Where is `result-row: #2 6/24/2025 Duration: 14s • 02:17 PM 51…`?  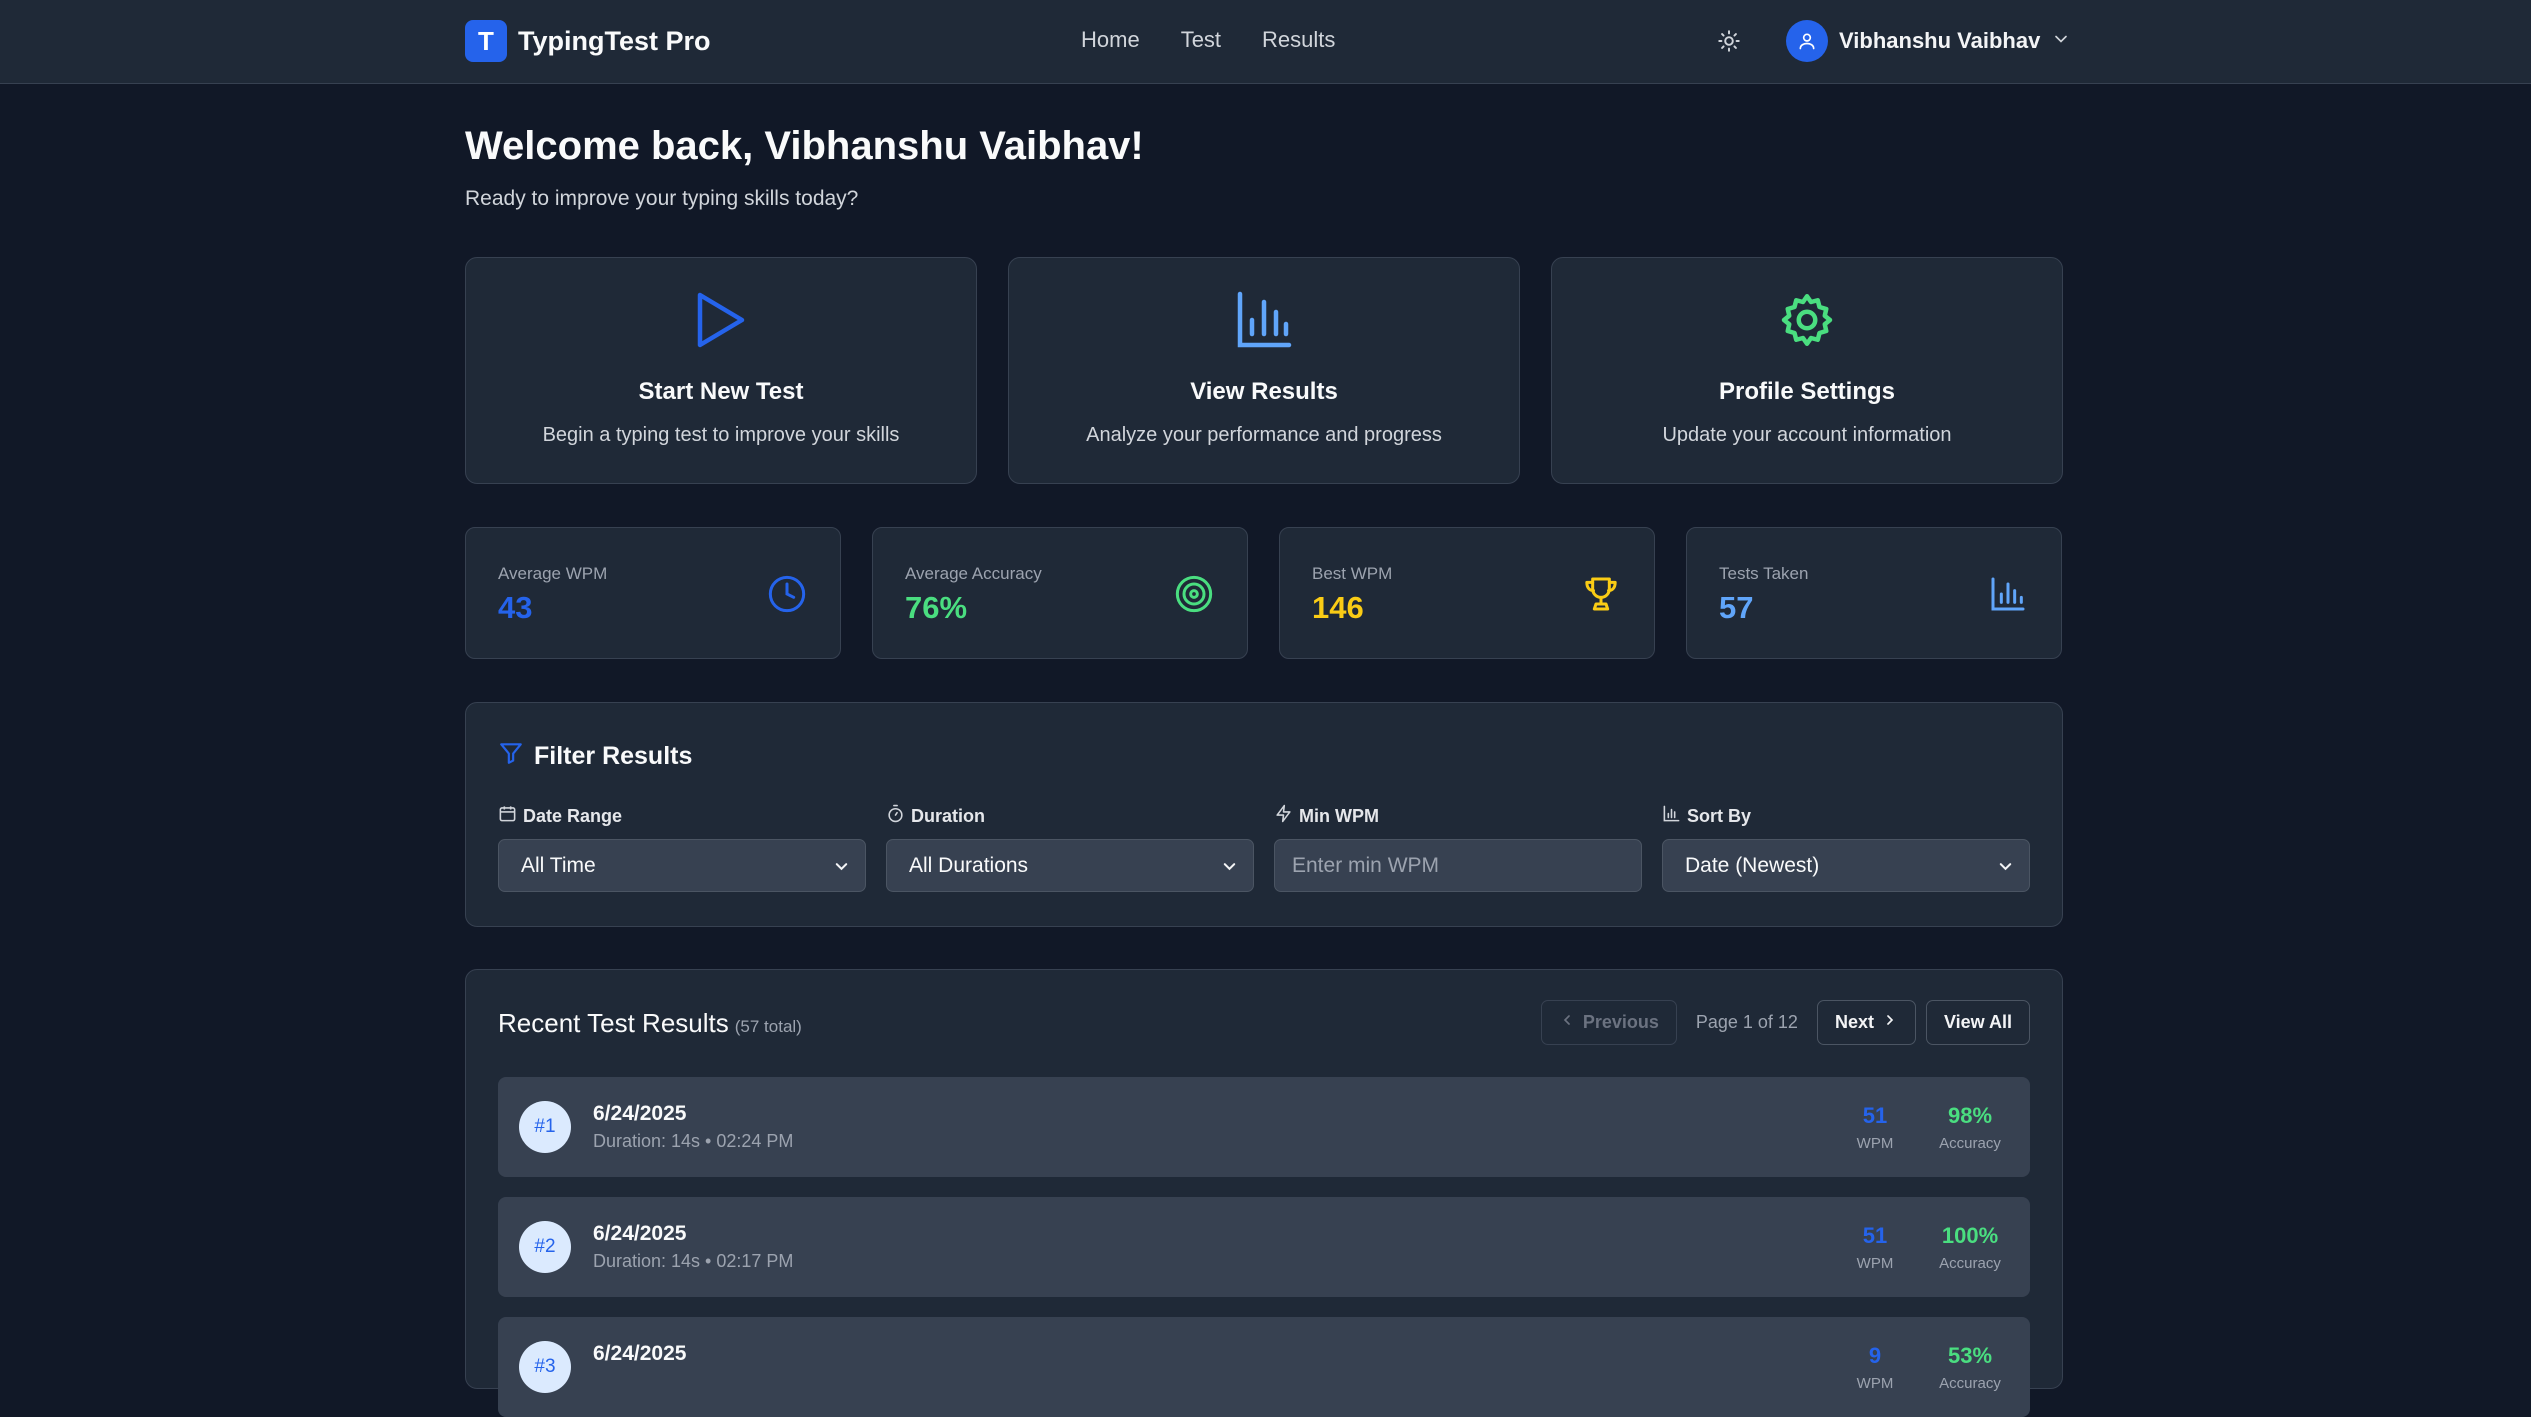
result-row: #2 6/24/2025 Duration: 14s • 02:17 PM 51… is located at coordinates (1264, 1247).